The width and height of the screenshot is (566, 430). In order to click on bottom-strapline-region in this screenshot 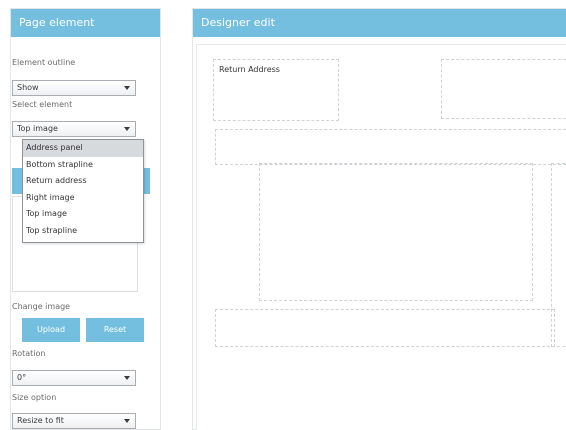, I will do `click(385, 328)`.